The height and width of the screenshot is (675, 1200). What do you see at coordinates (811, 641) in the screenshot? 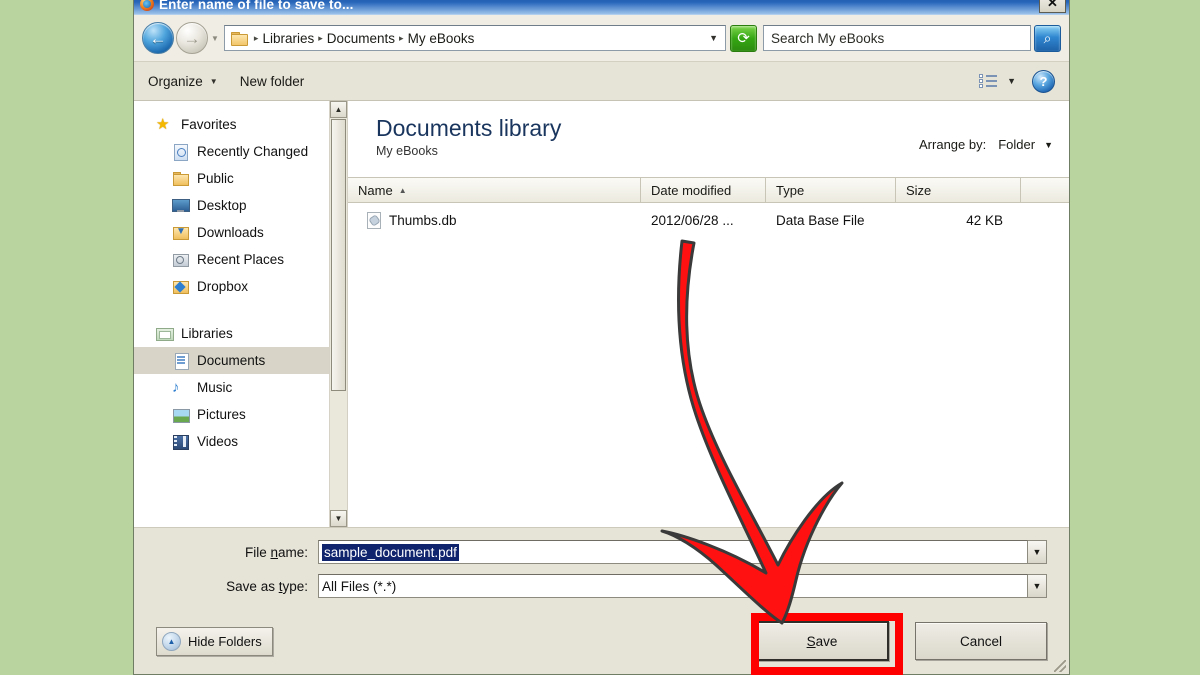
I see `save-label-accesskey: S` at bounding box center [811, 641].